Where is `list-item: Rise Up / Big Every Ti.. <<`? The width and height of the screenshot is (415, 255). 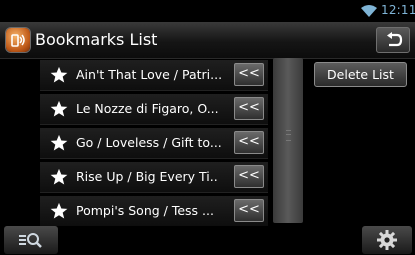 list-item: Rise Up / Big Every Ti.. << is located at coordinates (154, 177).